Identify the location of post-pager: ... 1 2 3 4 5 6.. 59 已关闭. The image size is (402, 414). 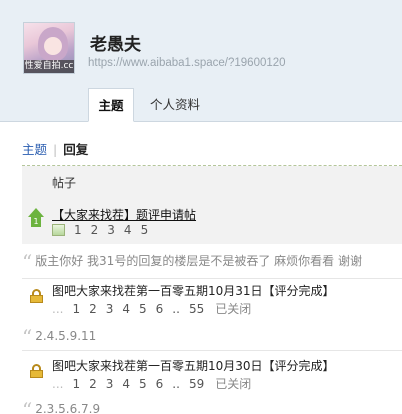
(156, 383).